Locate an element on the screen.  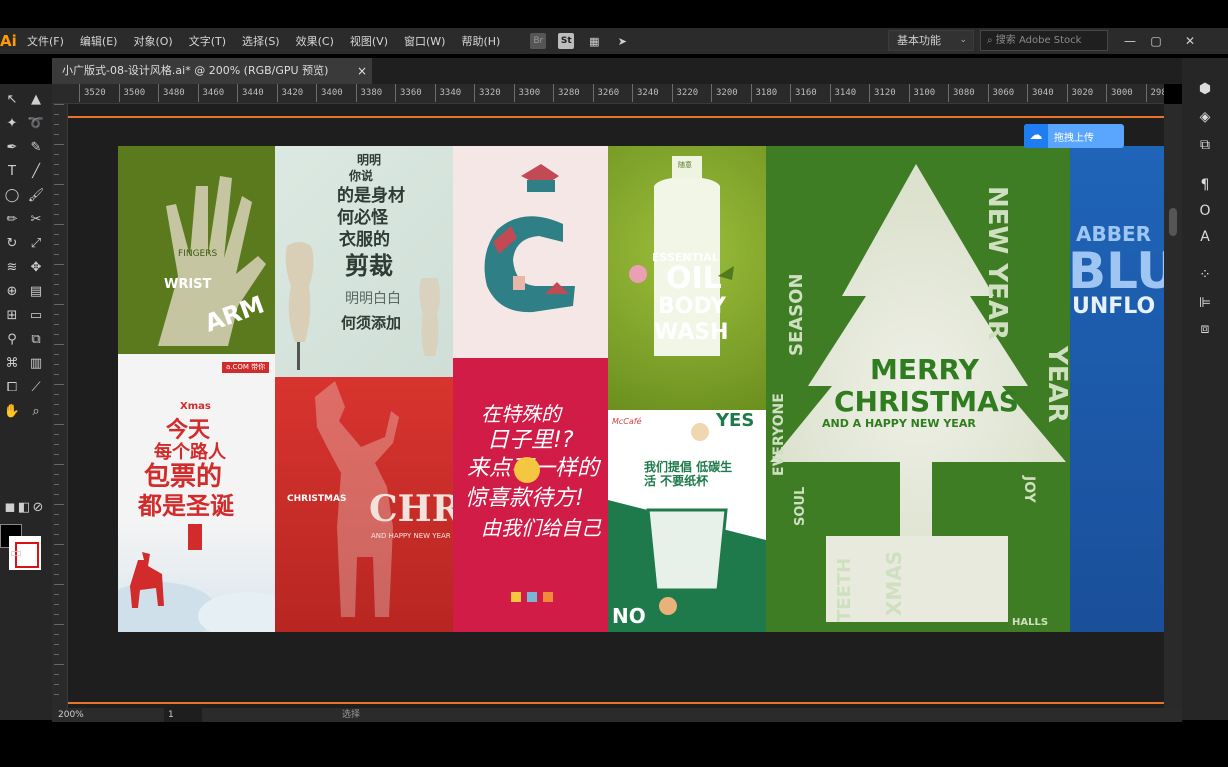
ruler-tick: 3000 is located at coordinates (1119, 93).